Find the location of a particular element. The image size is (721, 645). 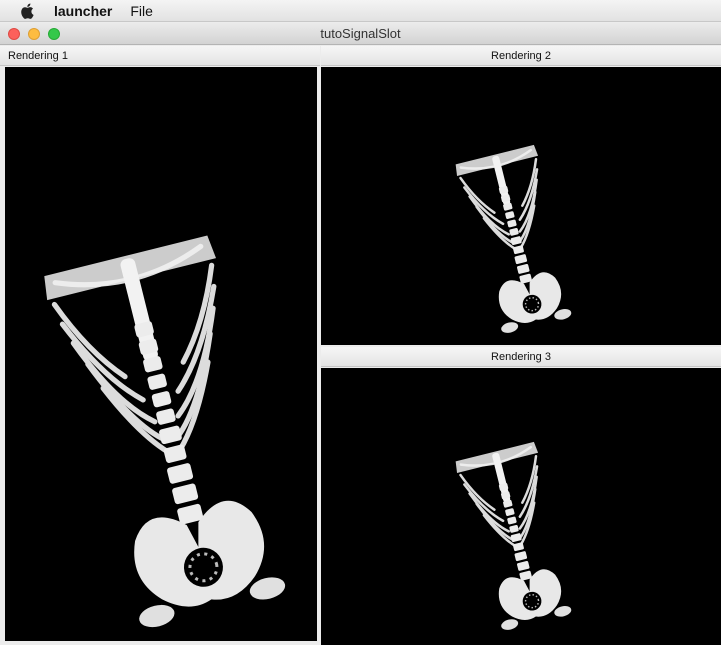

menu-file: File is located at coordinates (141, 11).